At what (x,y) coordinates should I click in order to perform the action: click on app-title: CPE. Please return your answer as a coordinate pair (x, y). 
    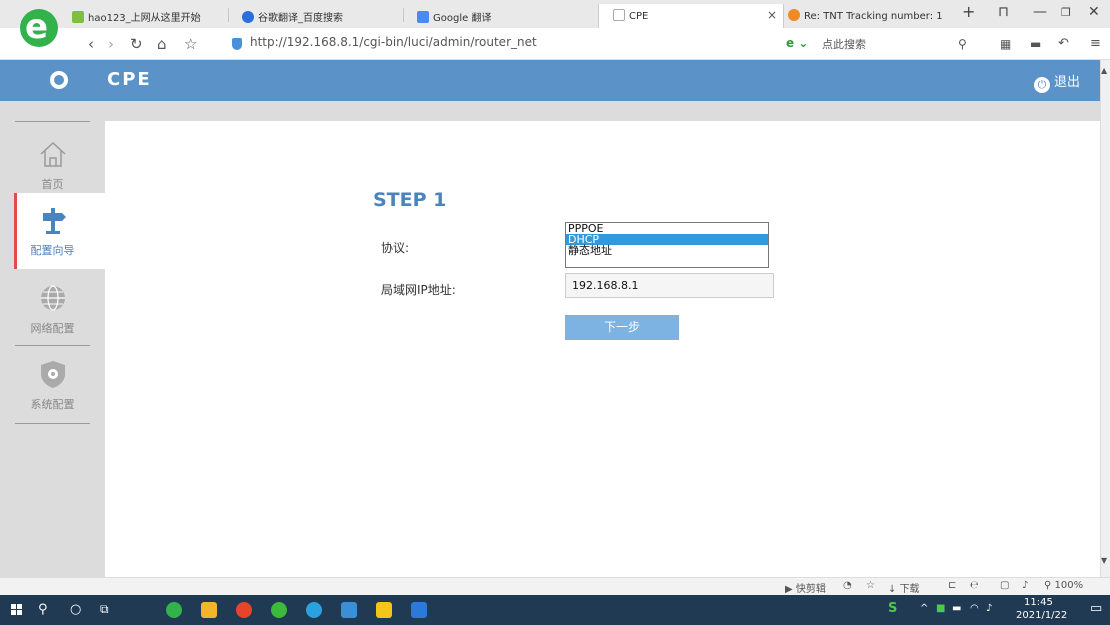
    Looking at the image, I should click on (129, 79).